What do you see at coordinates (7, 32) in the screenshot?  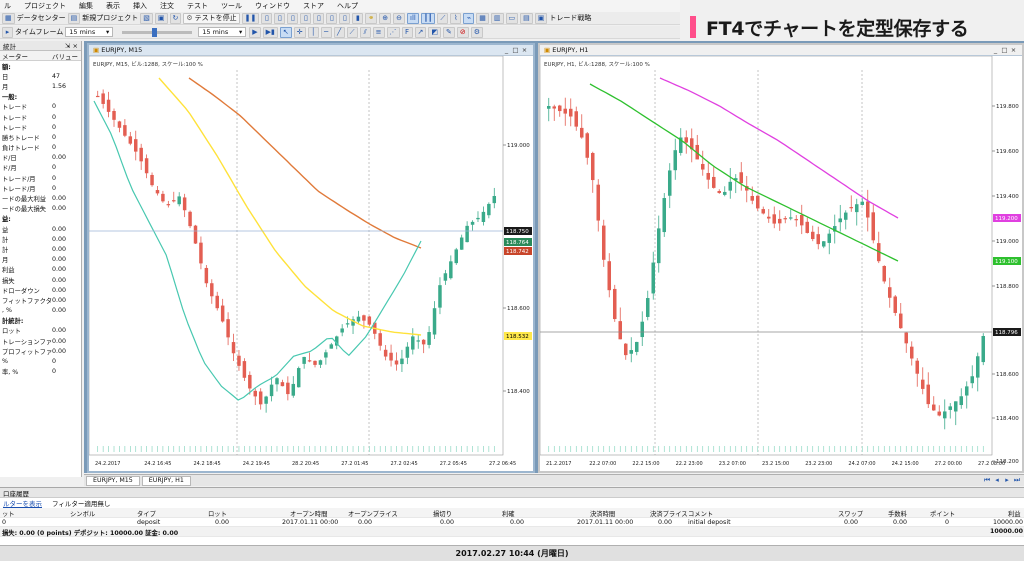 I see `arrow-icon: ▸` at bounding box center [7, 32].